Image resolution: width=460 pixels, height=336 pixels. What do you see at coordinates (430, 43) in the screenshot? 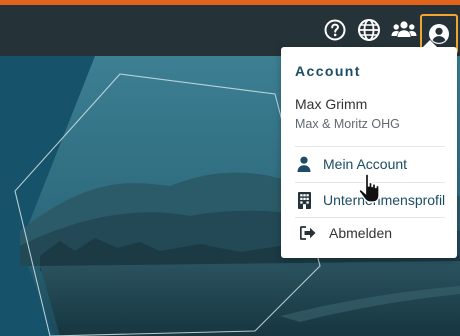
I see `dropdown-caret` at bounding box center [430, 43].